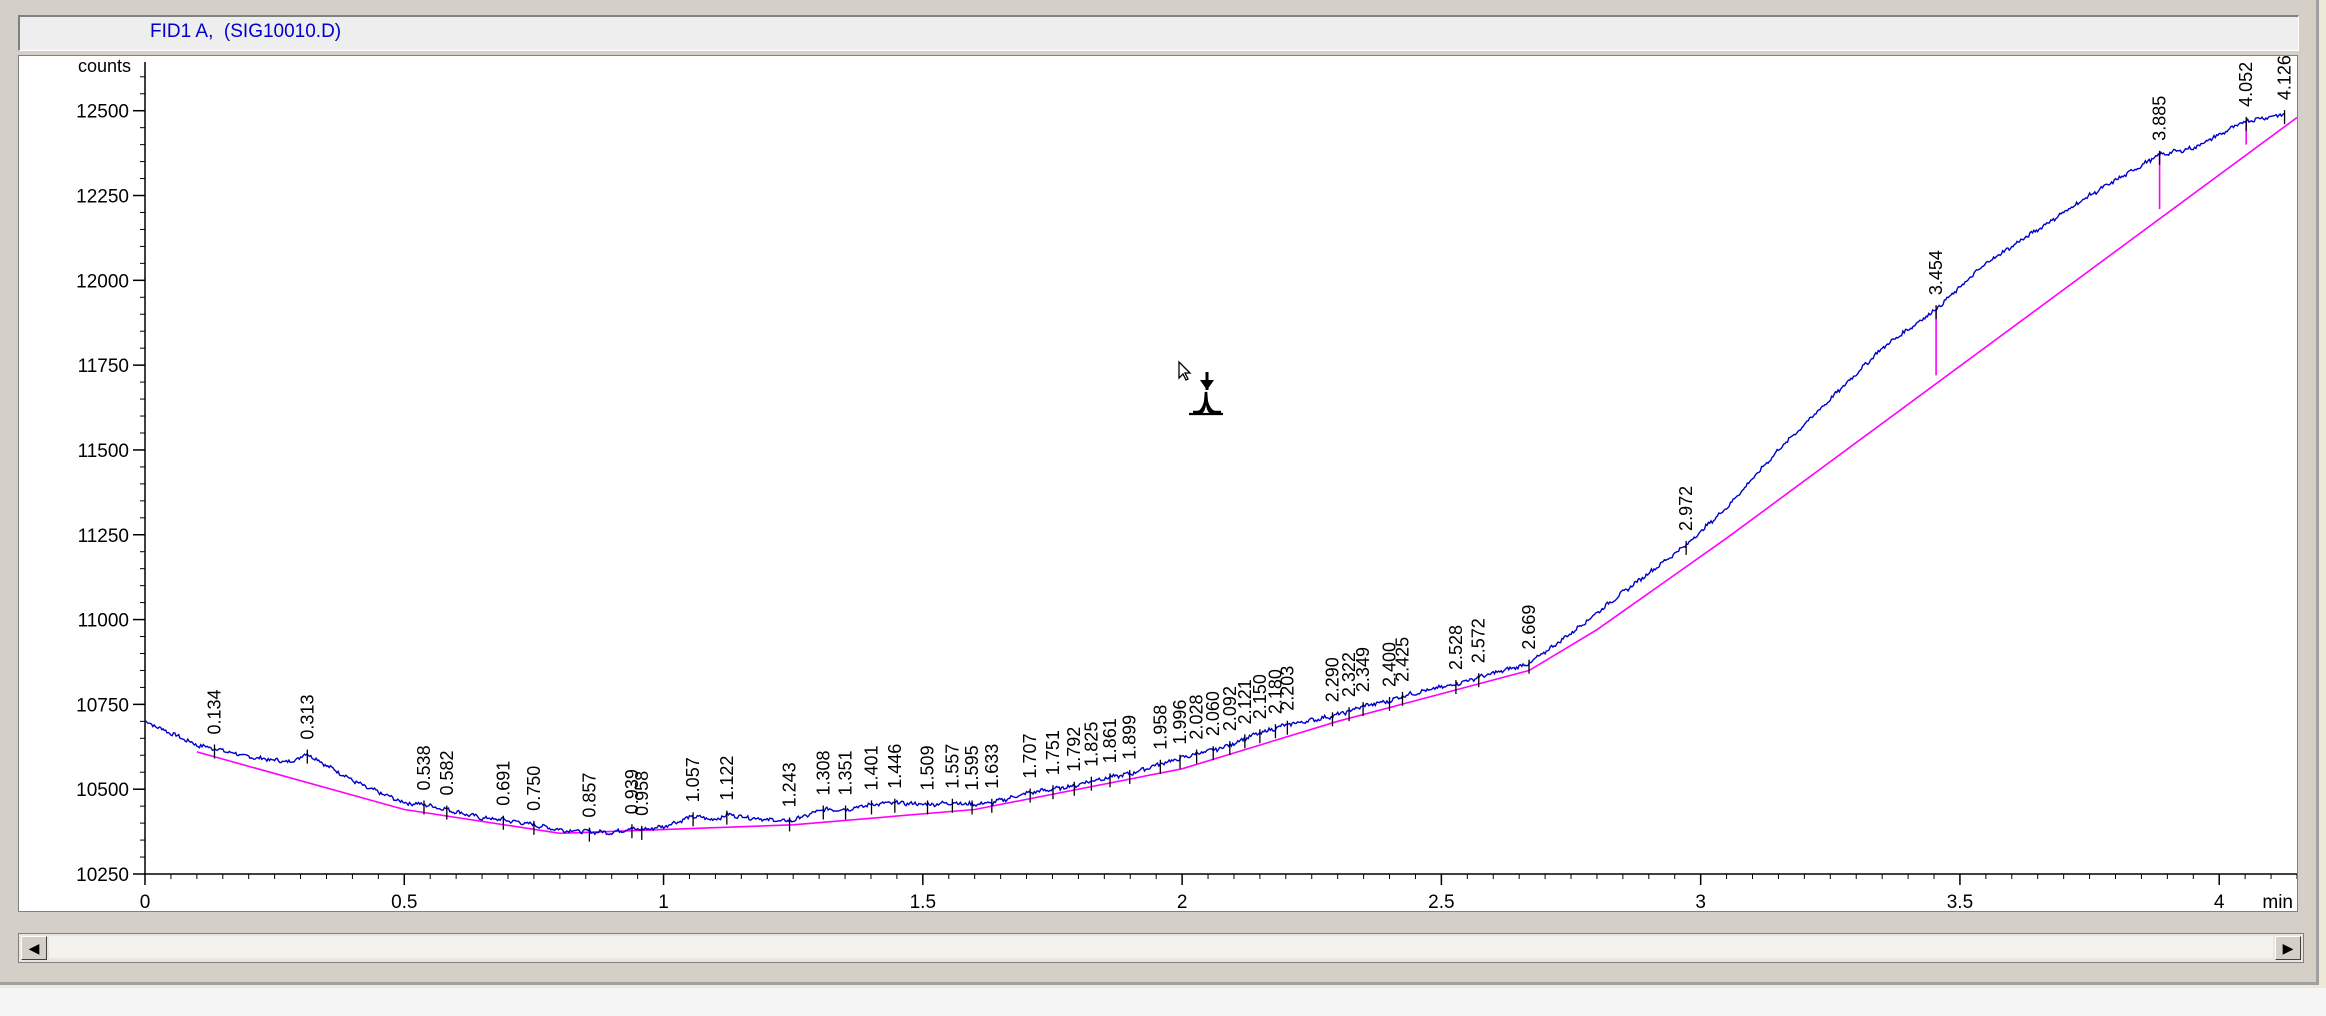 The width and height of the screenshot is (2326, 1016). Describe the element at coordinates (1363, 669) in the screenshot. I see `peak-label: 2.349` at that location.